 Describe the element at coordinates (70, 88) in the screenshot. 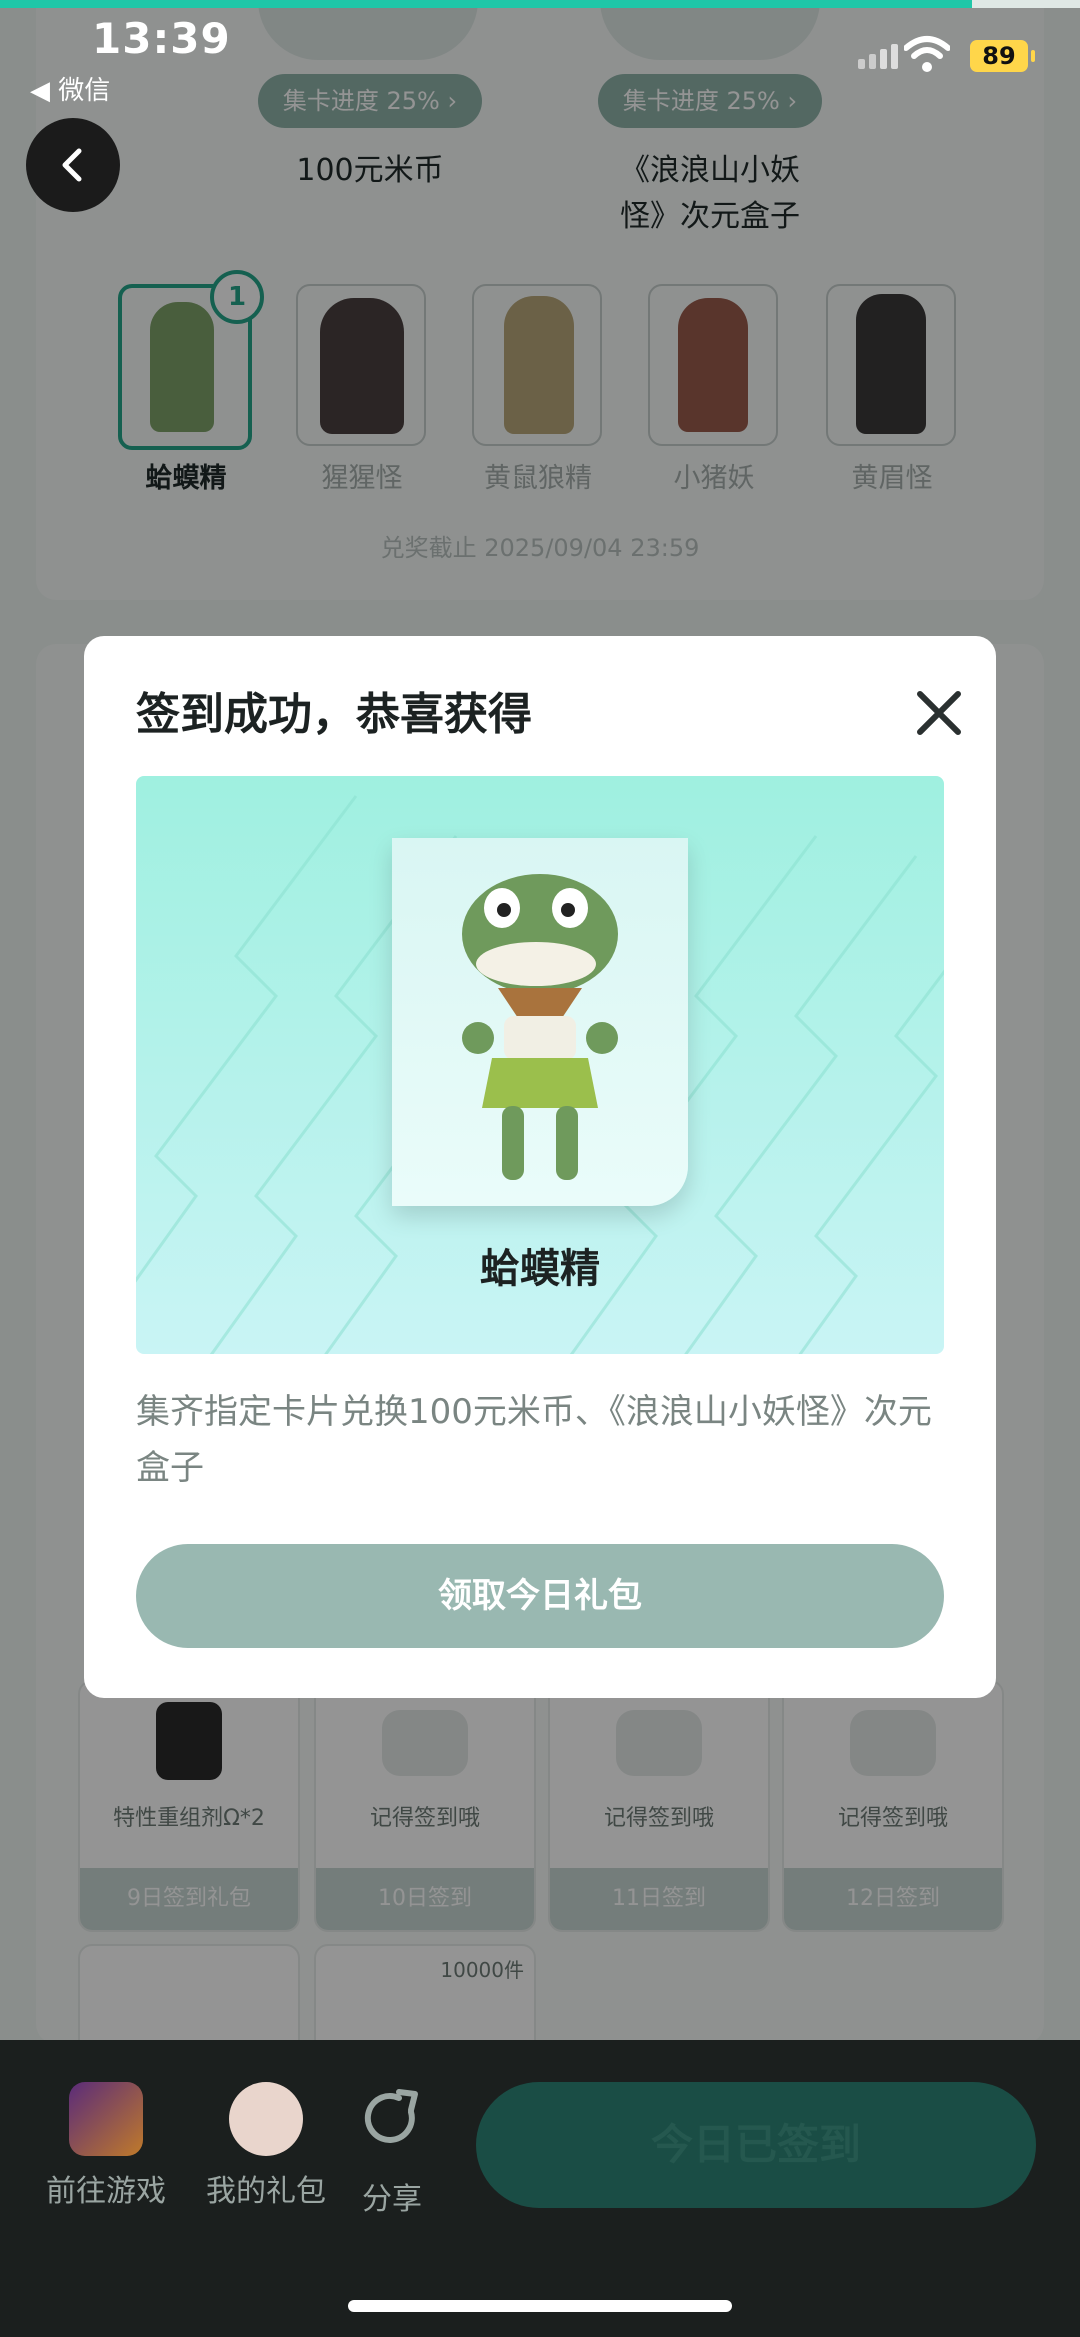

I see `wechat-back-link: ◀ 微信` at that location.